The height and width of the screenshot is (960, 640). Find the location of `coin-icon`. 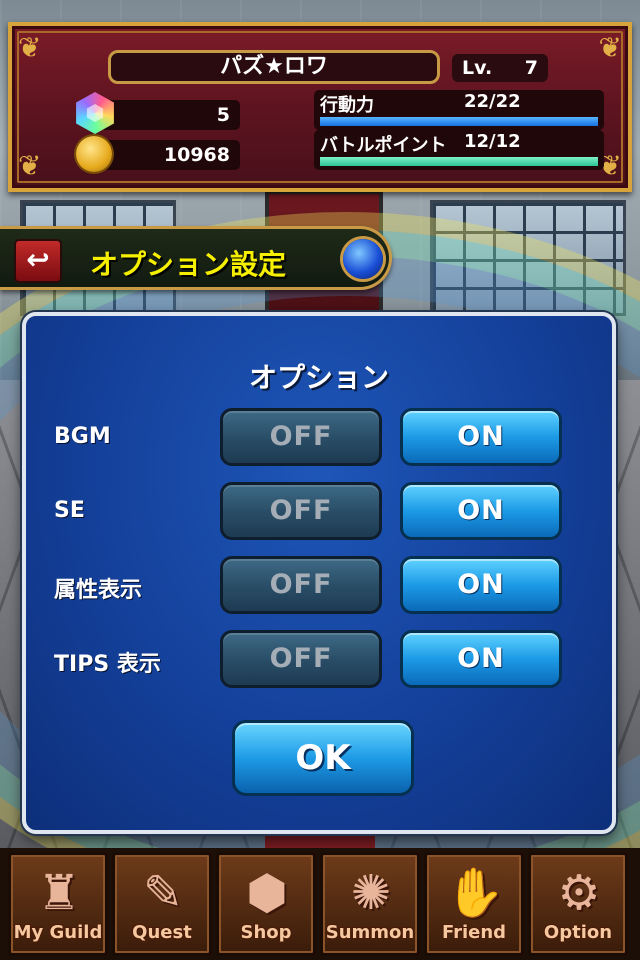

coin-icon is located at coordinates (94, 154).